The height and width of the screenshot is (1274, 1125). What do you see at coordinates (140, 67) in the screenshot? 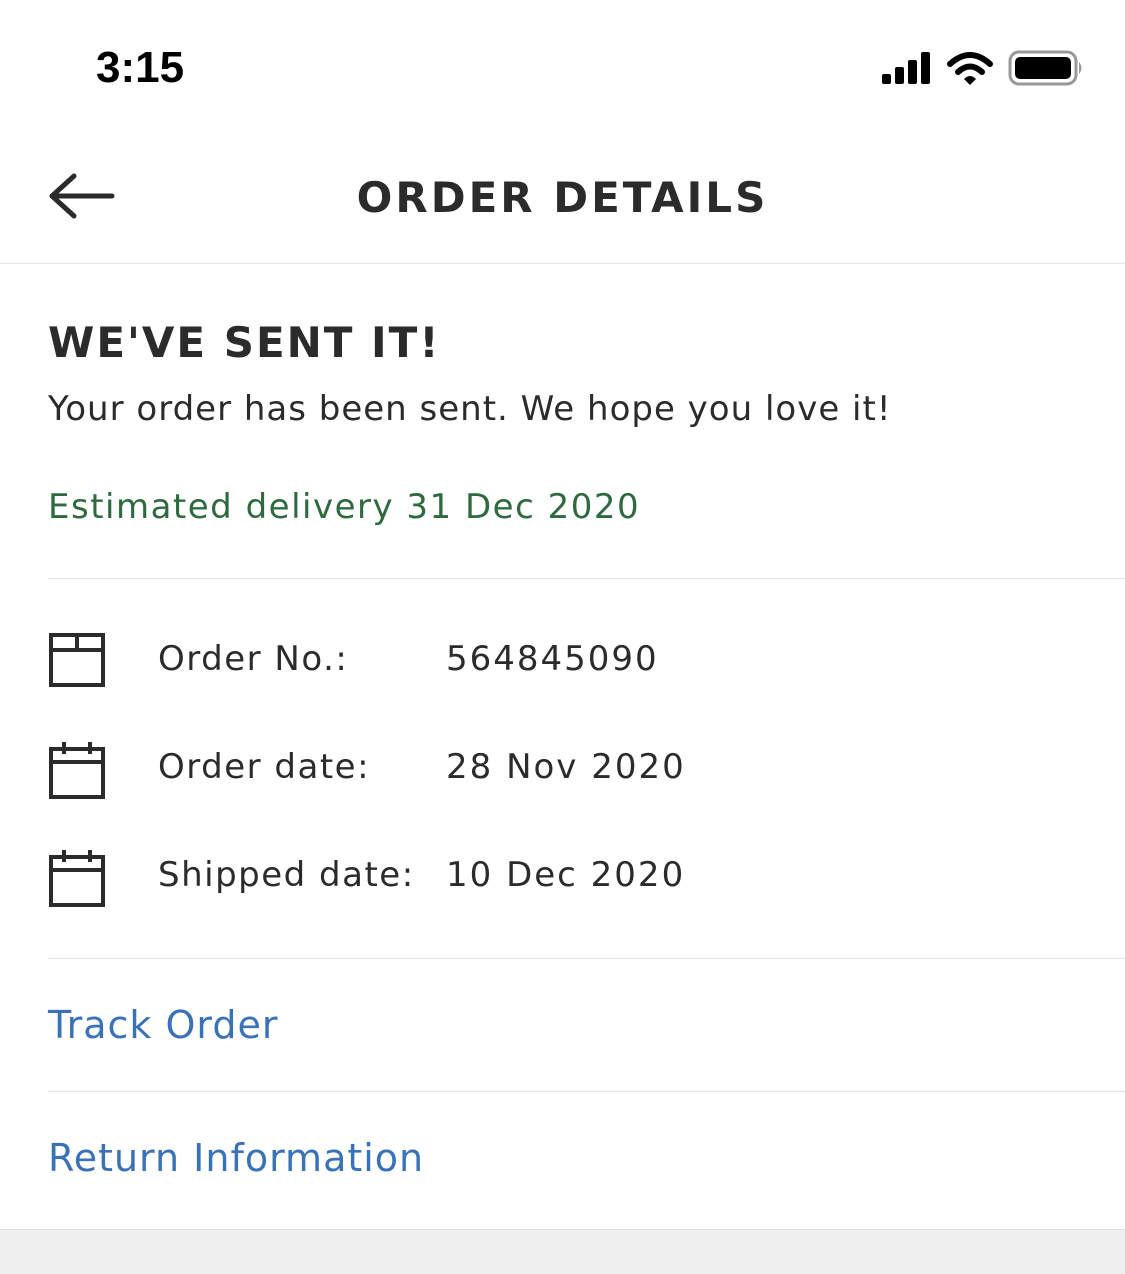
I see `status-time: 3:15` at bounding box center [140, 67].